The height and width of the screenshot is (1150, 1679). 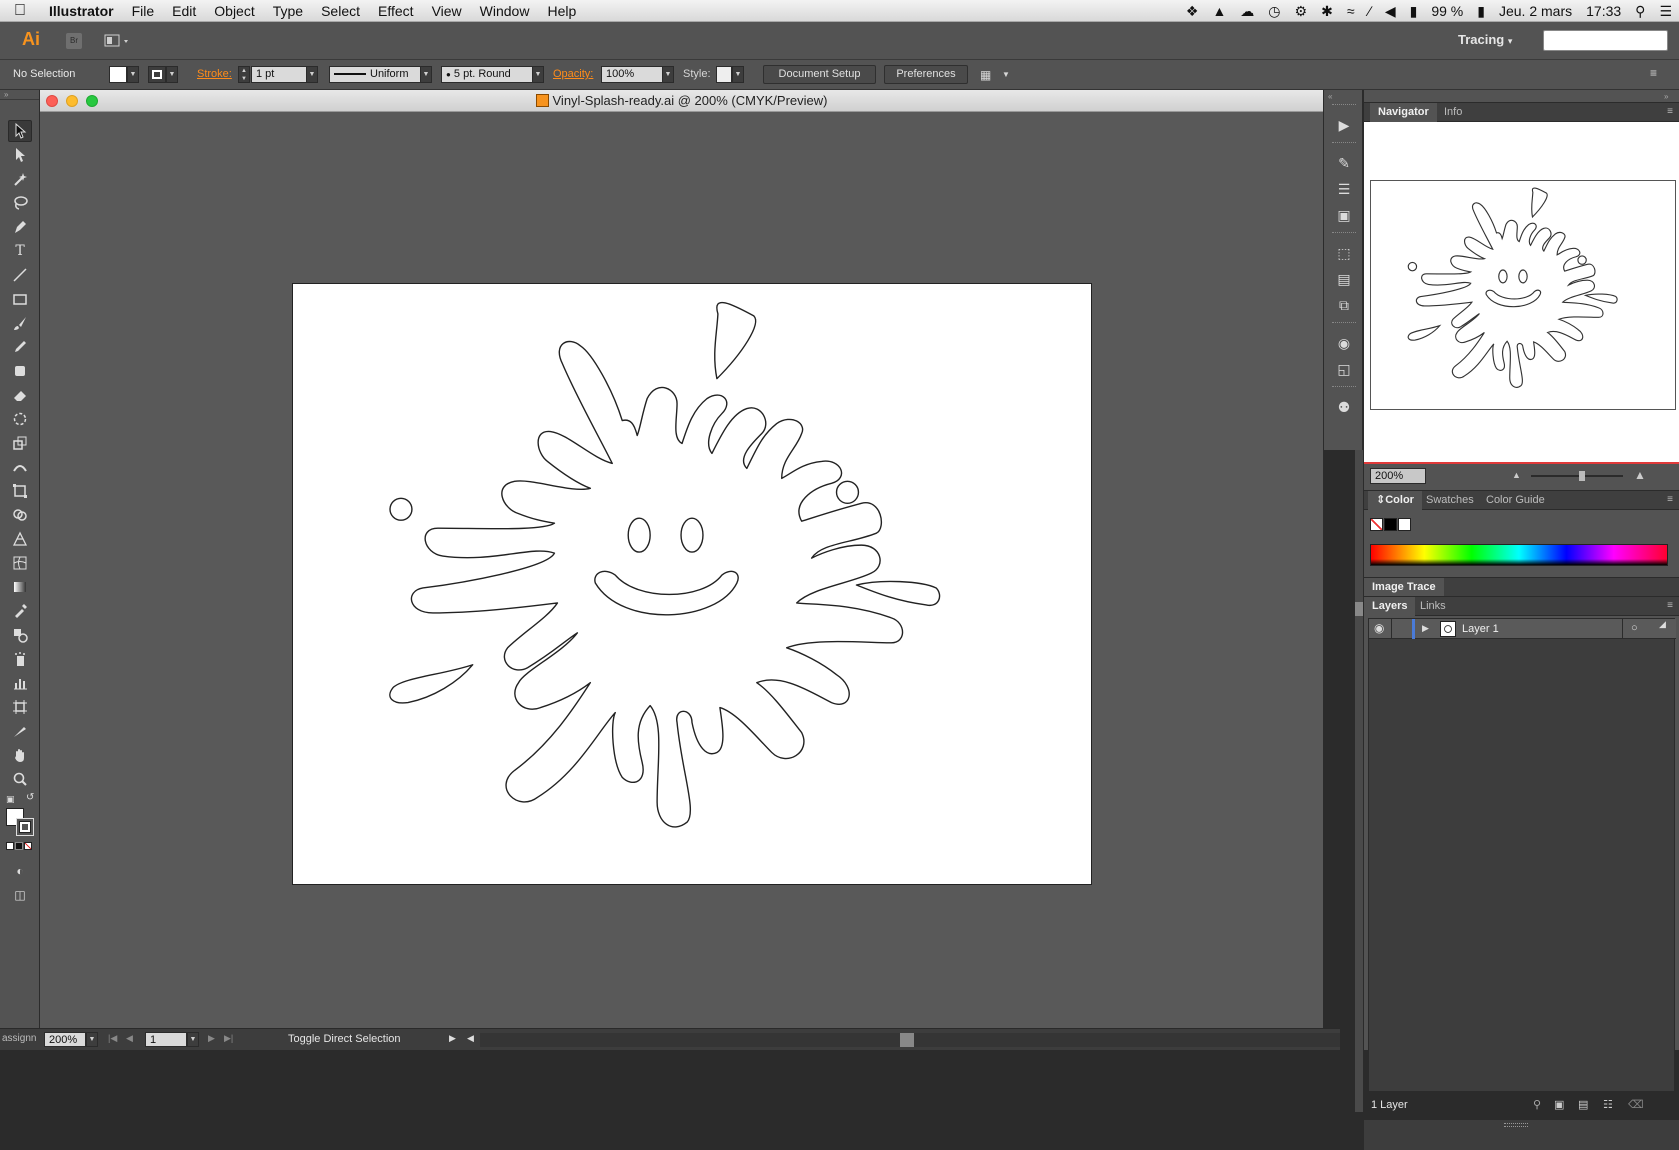 What do you see at coordinates (1395, 500) in the screenshot?
I see `tab-color: ⇕Color` at bounding box center [1395, 500].